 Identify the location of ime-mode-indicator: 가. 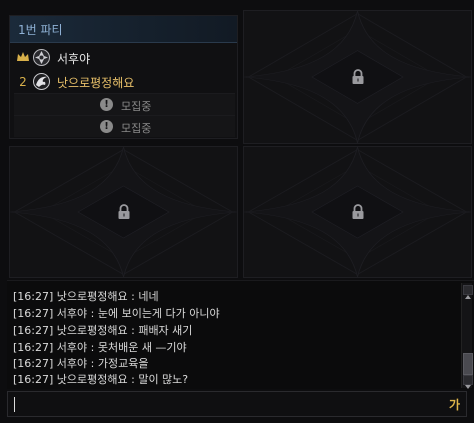
(454, 404).